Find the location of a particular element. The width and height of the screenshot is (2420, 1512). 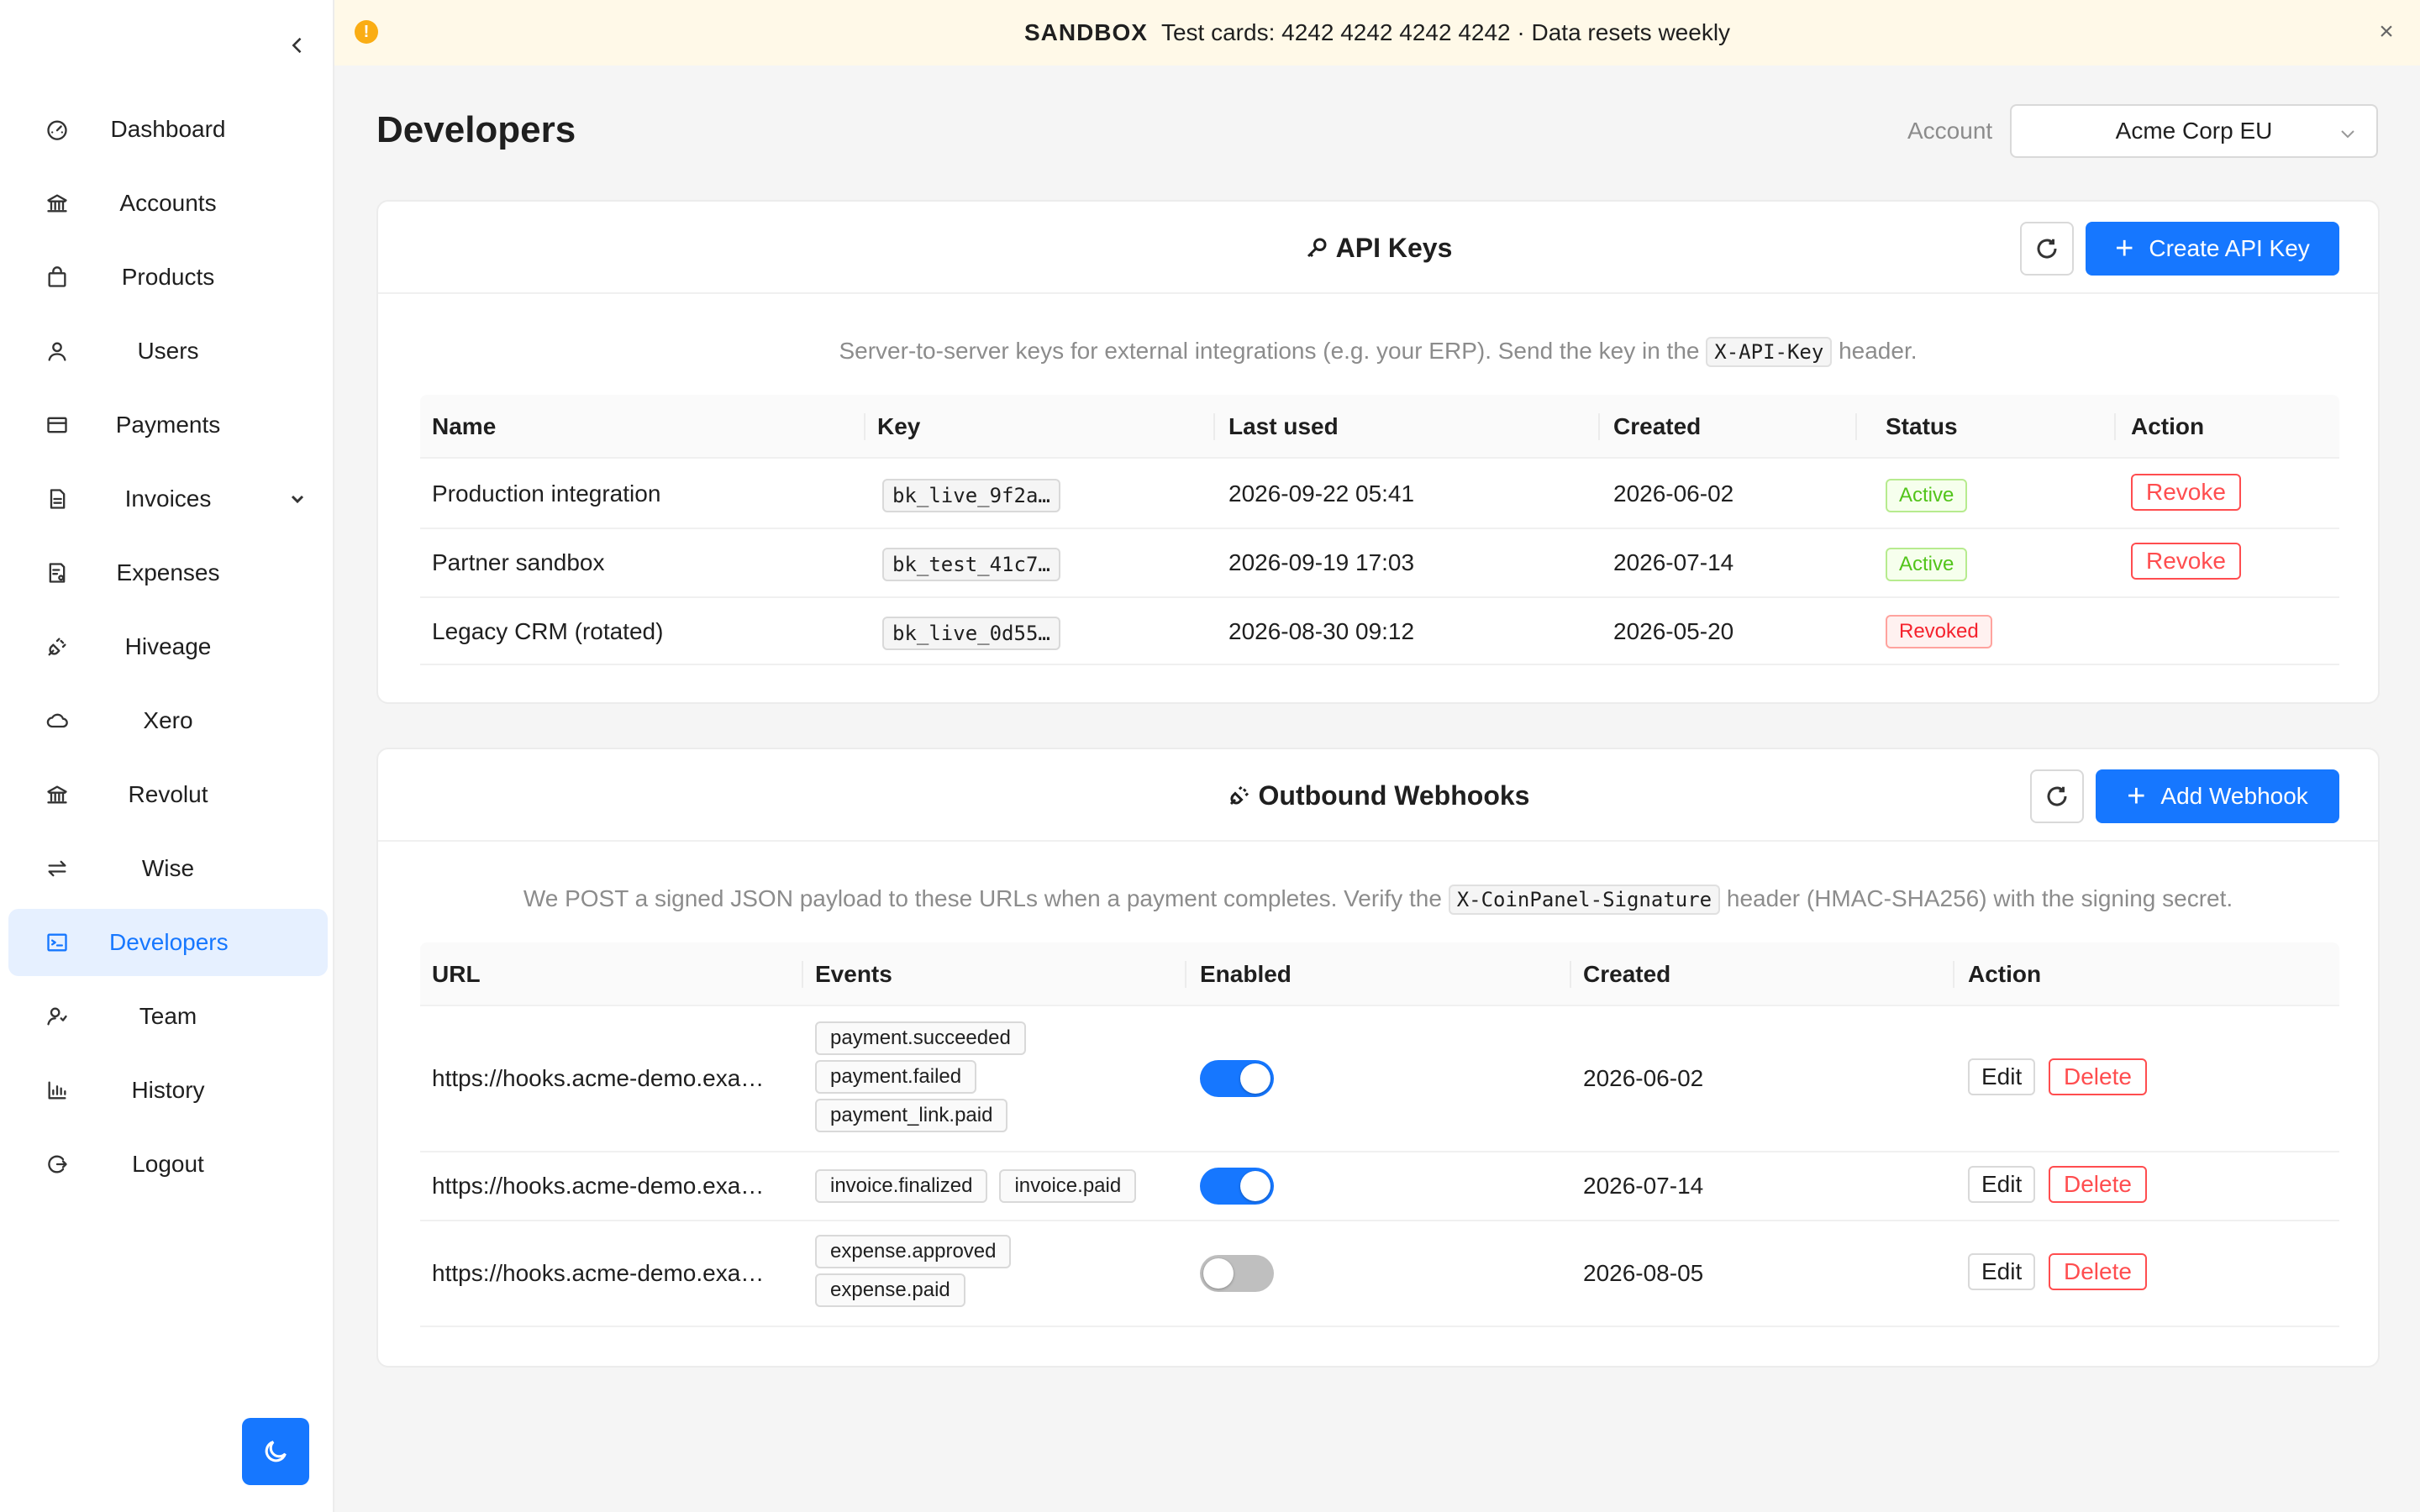

credit-card-icon is located at coordinates (57, 425).